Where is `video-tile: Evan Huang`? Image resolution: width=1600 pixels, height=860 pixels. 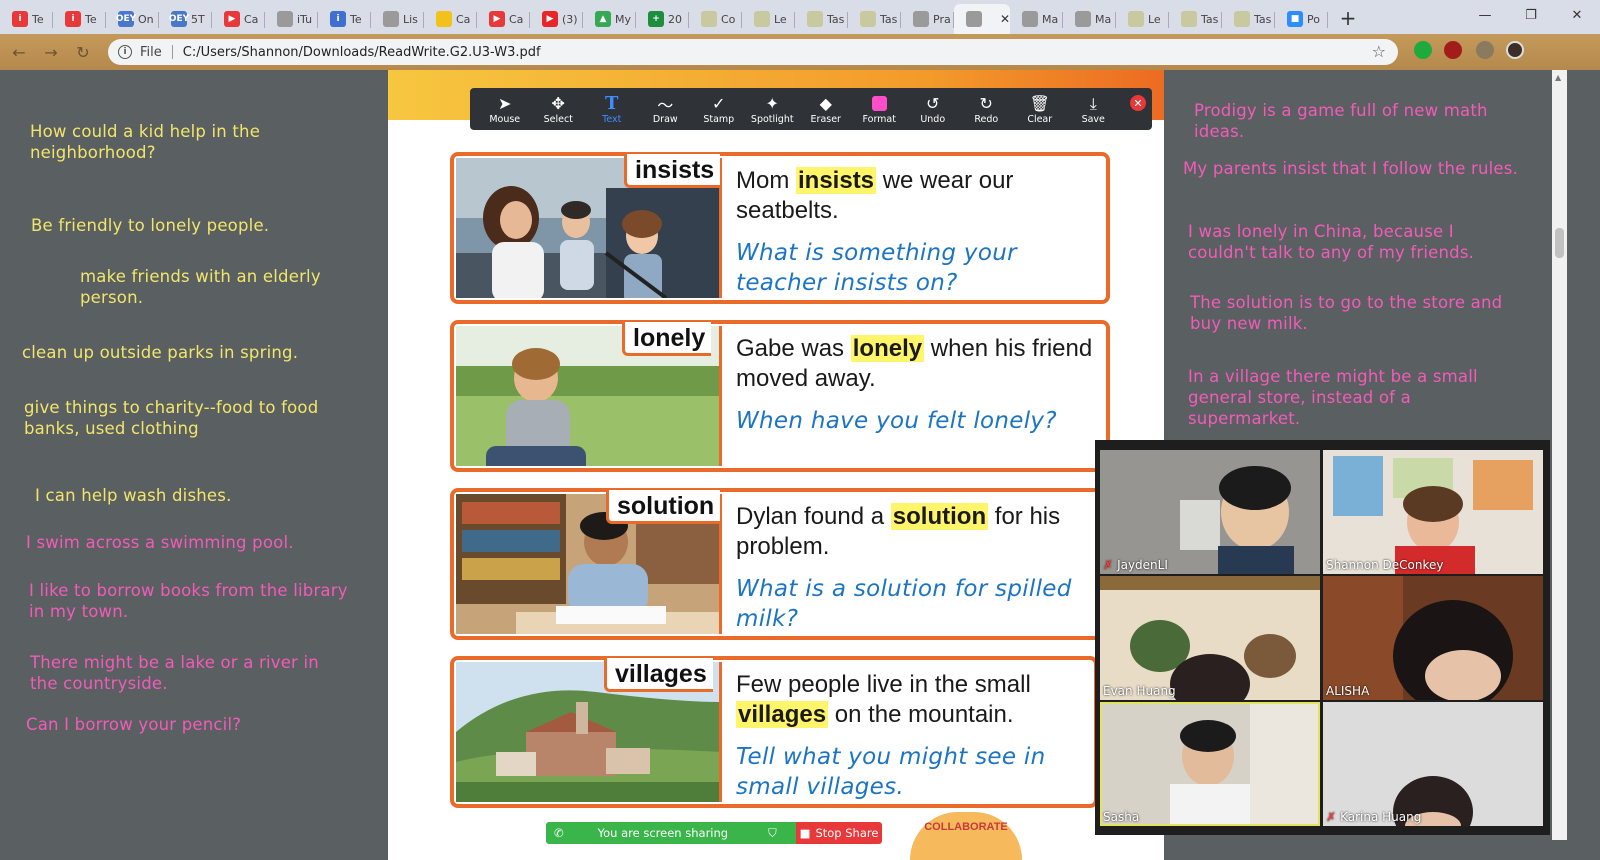 video-tile: Evan Huang is located at coordinates (1210, 638).